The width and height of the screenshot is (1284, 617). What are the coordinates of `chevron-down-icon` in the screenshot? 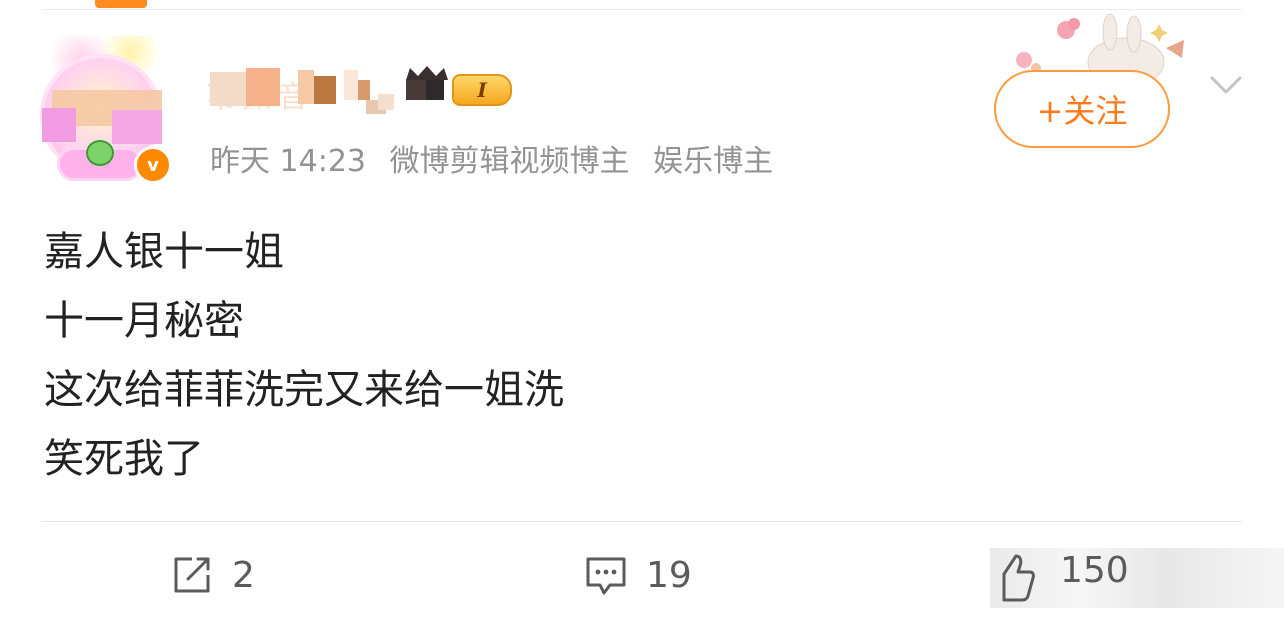 It's located at (1226, 85).